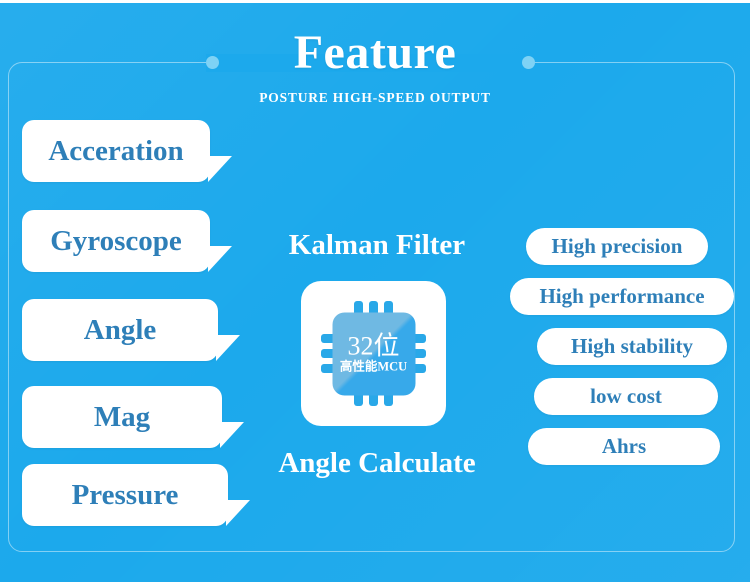  I want to click on chip-mcu-label: 高性能MCU, so click(373, 366).